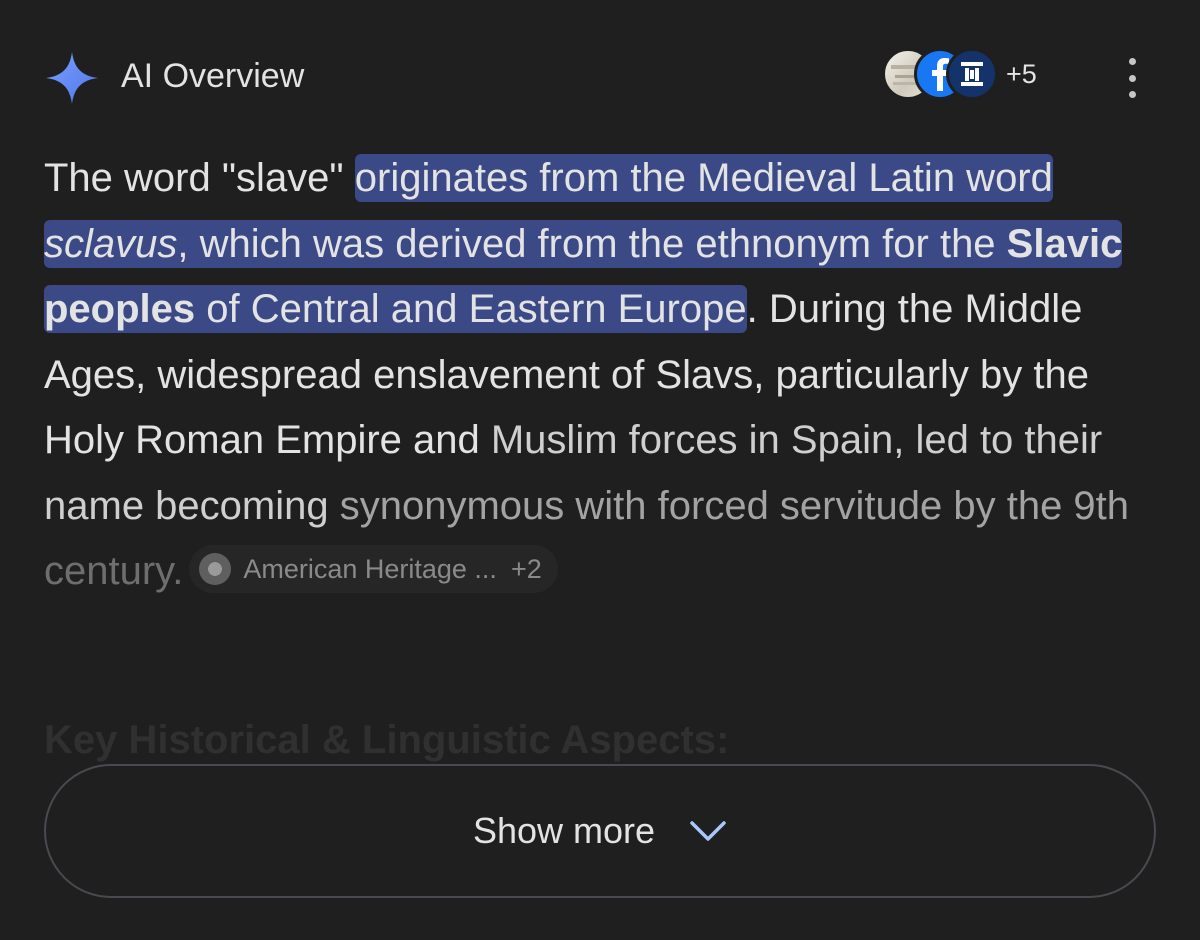 The image size is (1200, 940). I want to click on citation-chip: American Heritage ... +2, so click(373, 569).